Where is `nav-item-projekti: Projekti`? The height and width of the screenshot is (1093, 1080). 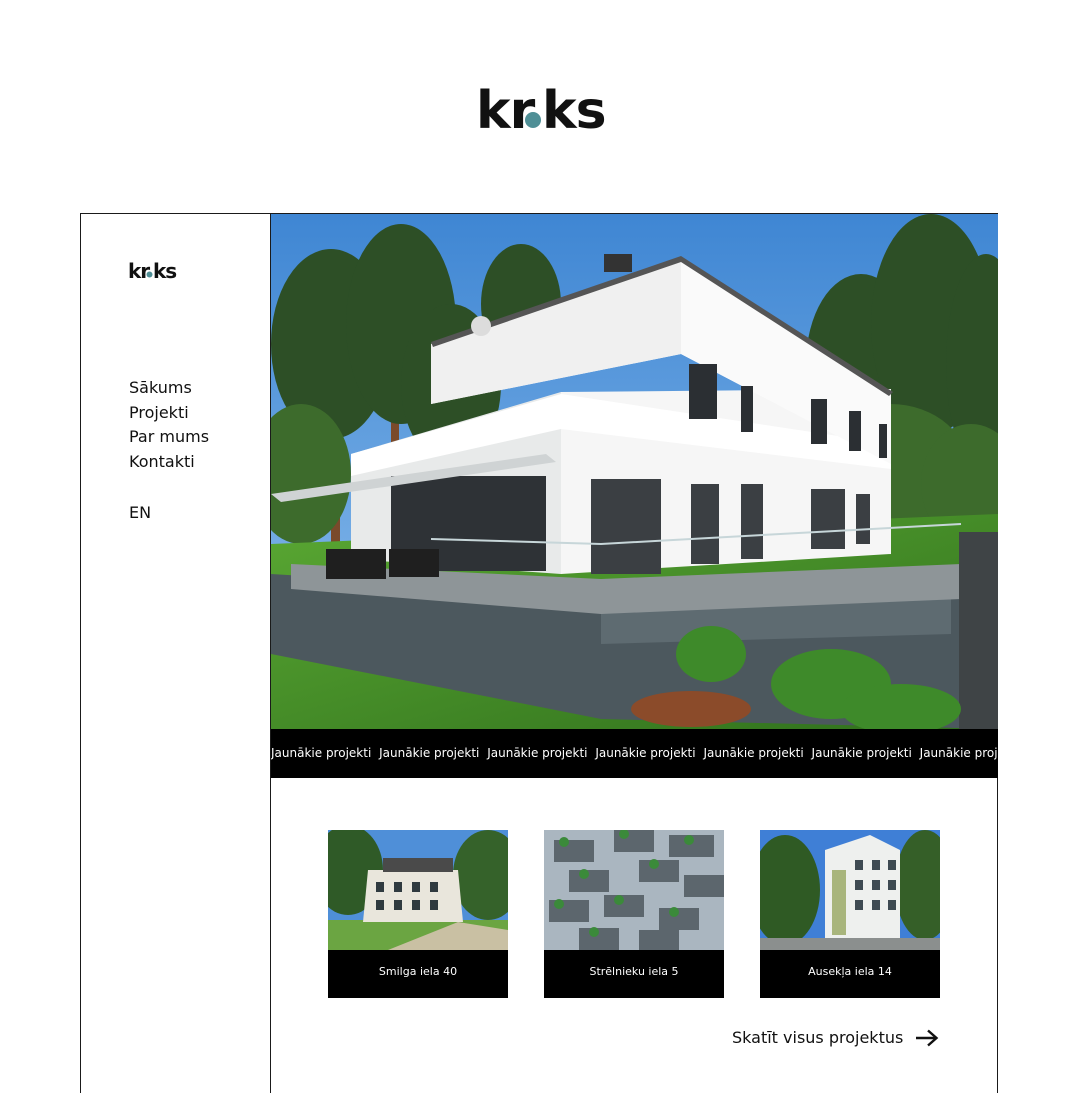 nav-item-projekti: Projekti is located at coordinates (169, 413).